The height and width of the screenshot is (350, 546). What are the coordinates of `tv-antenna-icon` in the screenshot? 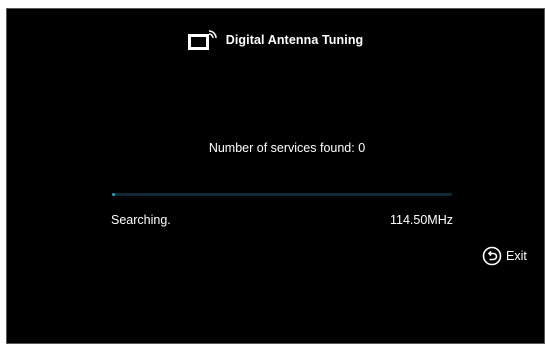 It's located at (202, 40).